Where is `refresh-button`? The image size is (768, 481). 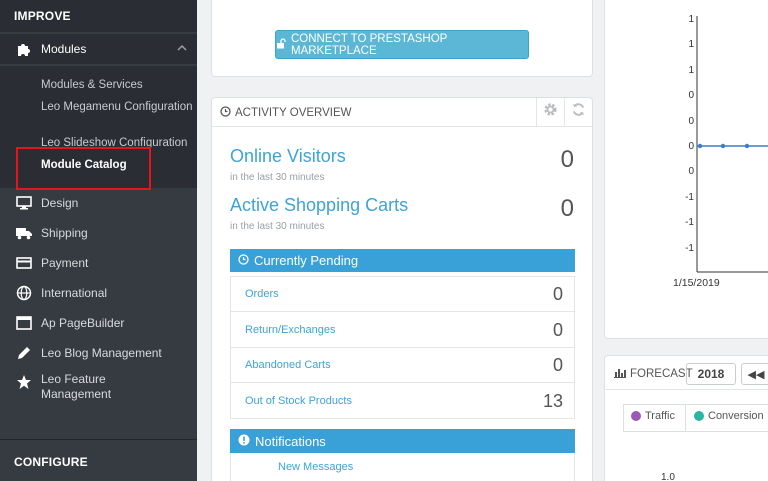 refresh-button is located at coordinates (578, 112).